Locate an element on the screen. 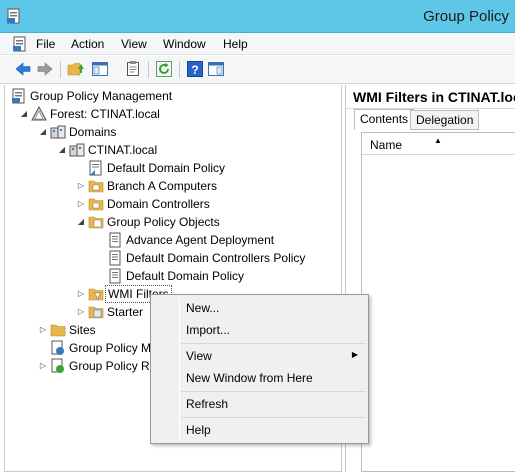  tree-item-domain-controllers: ▷ Domain Controllers is located at coordinates (176, 204).